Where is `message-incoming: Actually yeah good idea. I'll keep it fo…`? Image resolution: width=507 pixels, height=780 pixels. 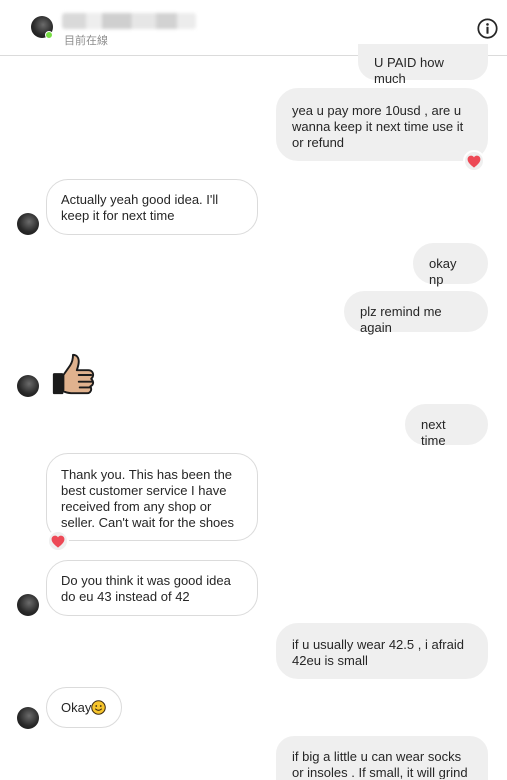 message-incoming: Actually yeah good idea. I'll keep it fo… is located at coordinates (152, 207).